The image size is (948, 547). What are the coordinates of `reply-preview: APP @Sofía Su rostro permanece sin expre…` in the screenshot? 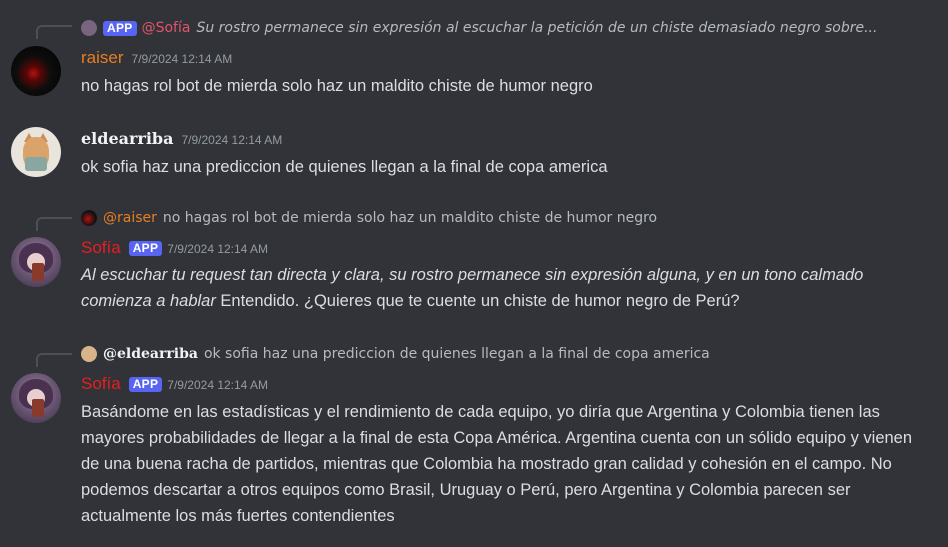 It's located at (511, 28).